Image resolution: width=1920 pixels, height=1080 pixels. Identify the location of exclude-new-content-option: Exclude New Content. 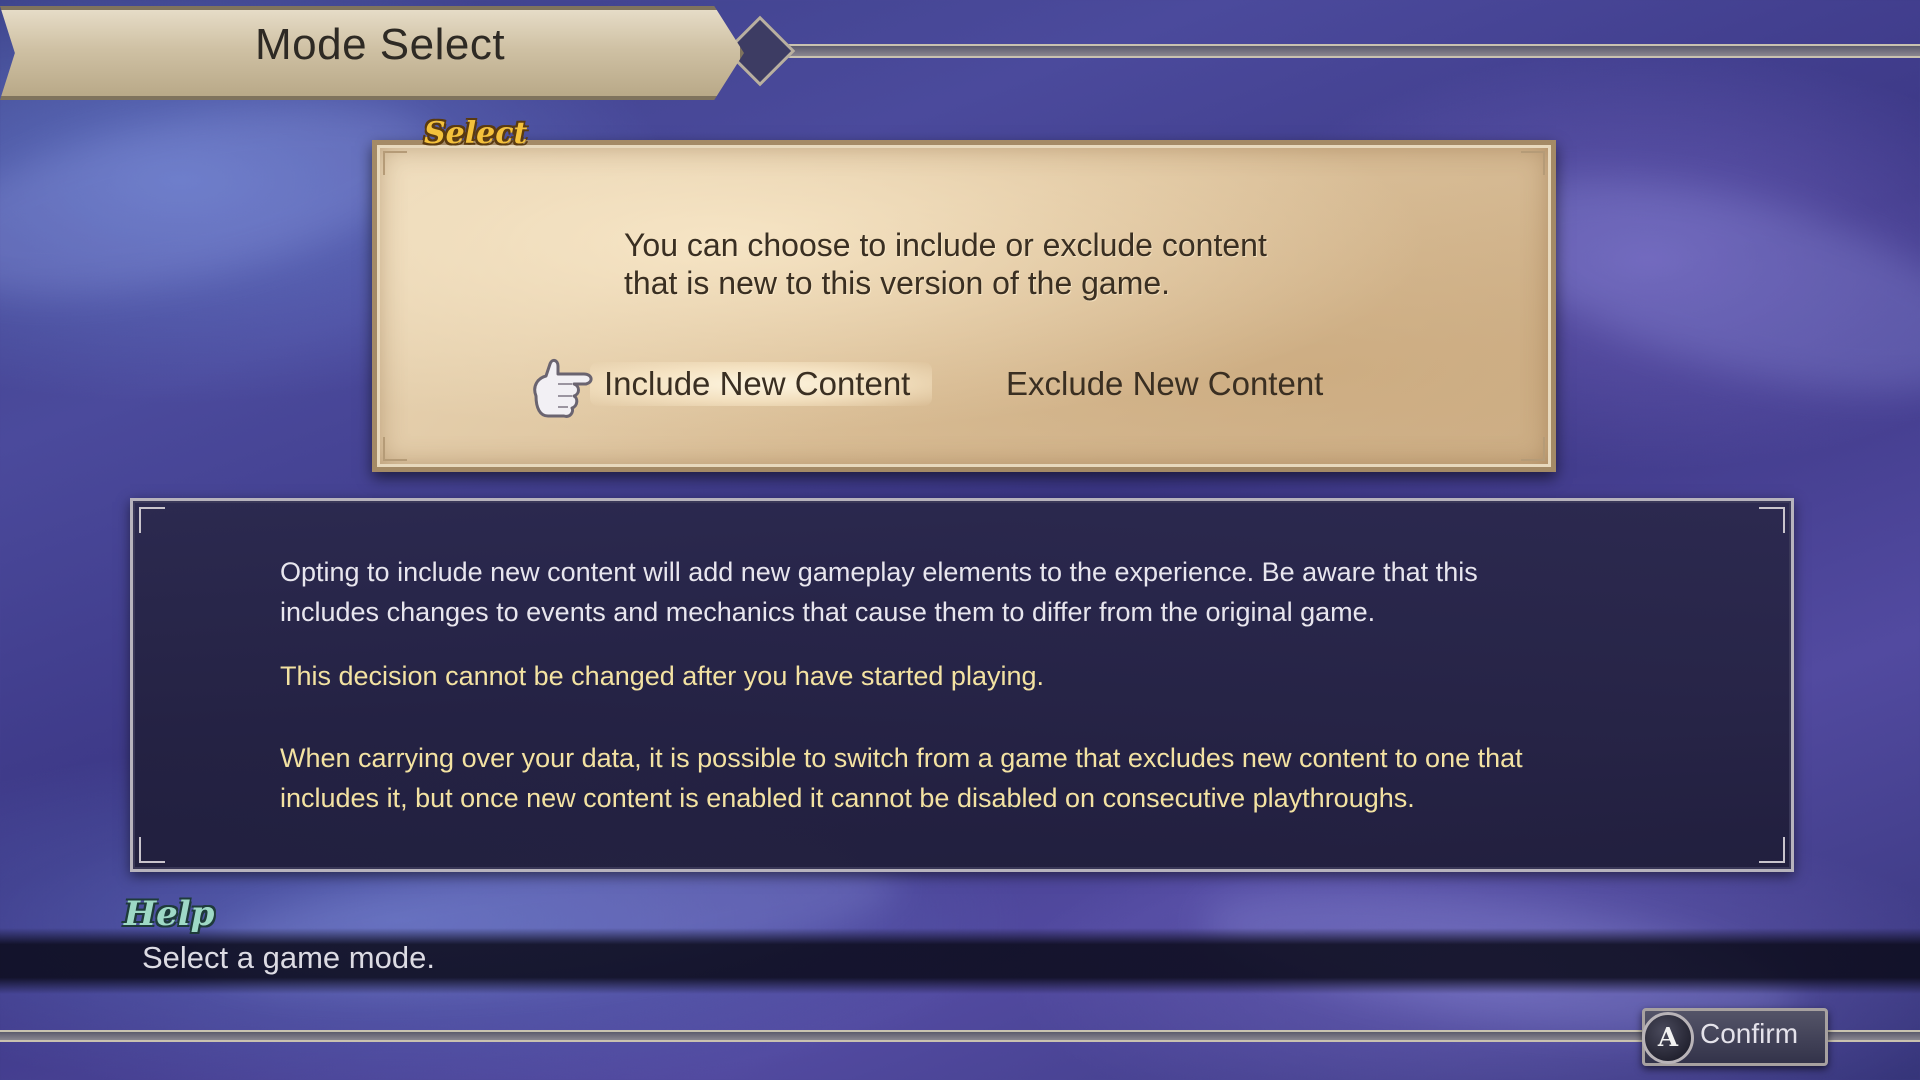
(1164, 384).